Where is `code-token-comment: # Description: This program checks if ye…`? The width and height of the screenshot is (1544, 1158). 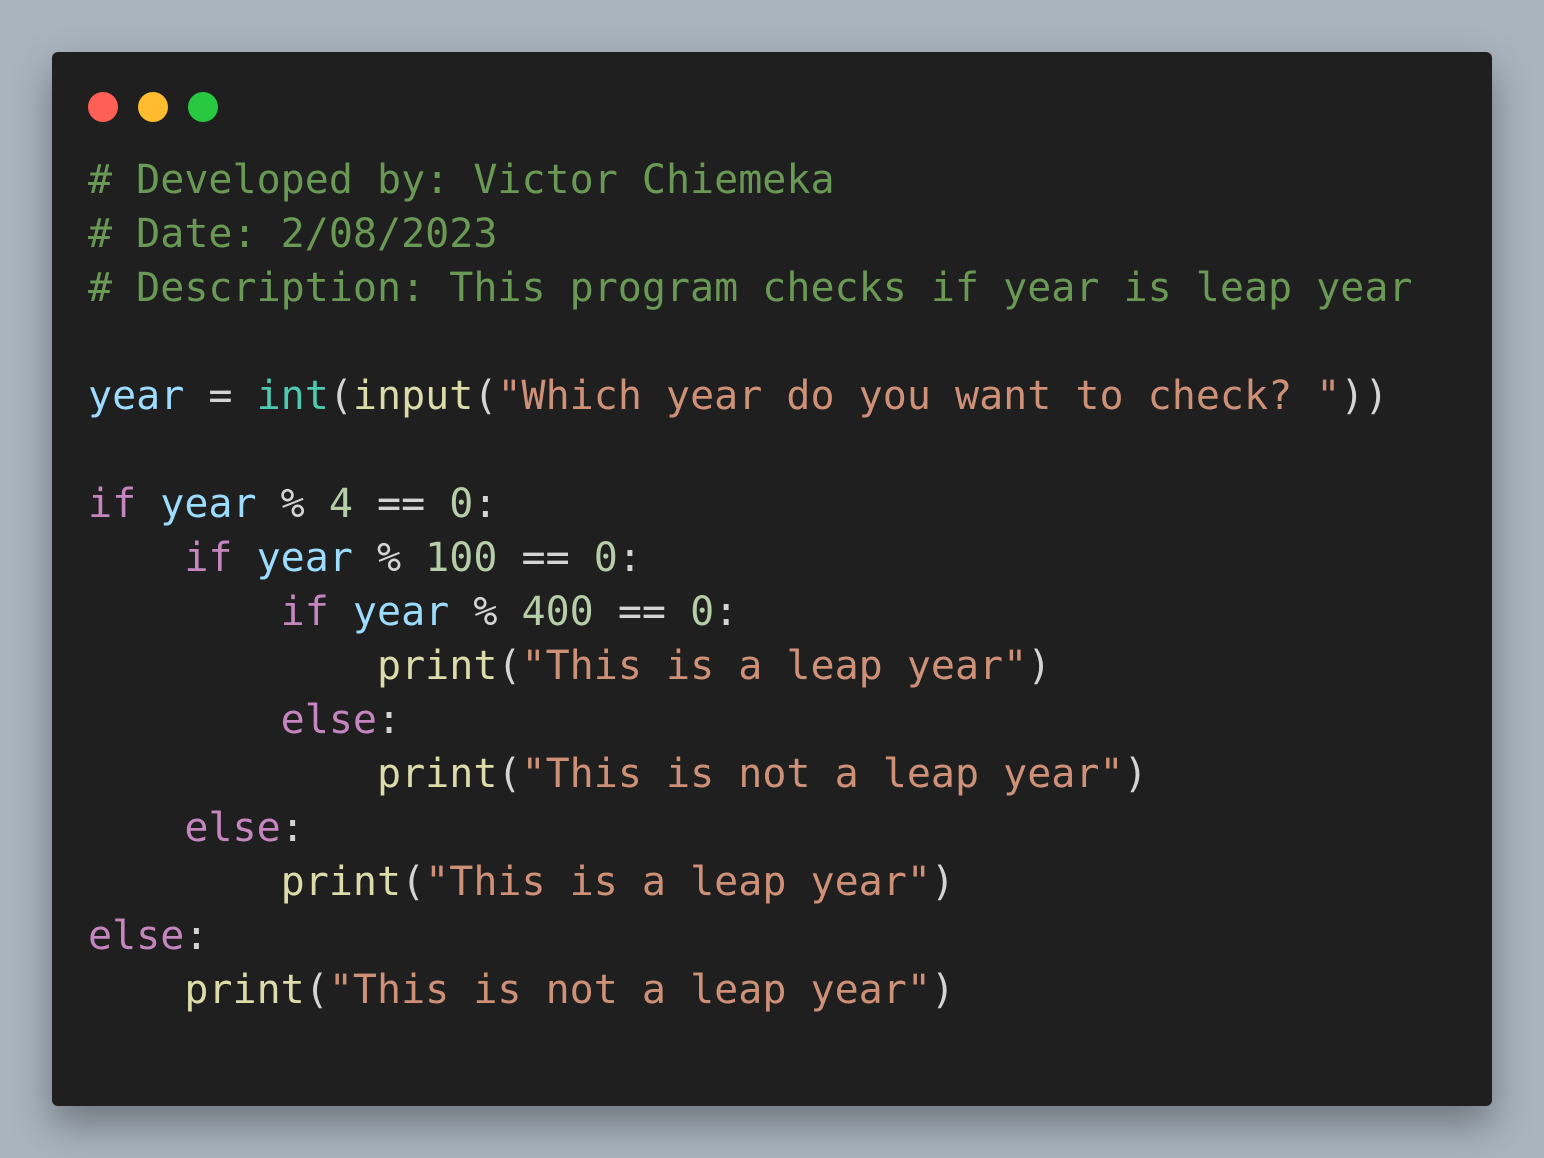
code-token-comment: # Description: This program checks if ye… is located at coordinates (750, 288).